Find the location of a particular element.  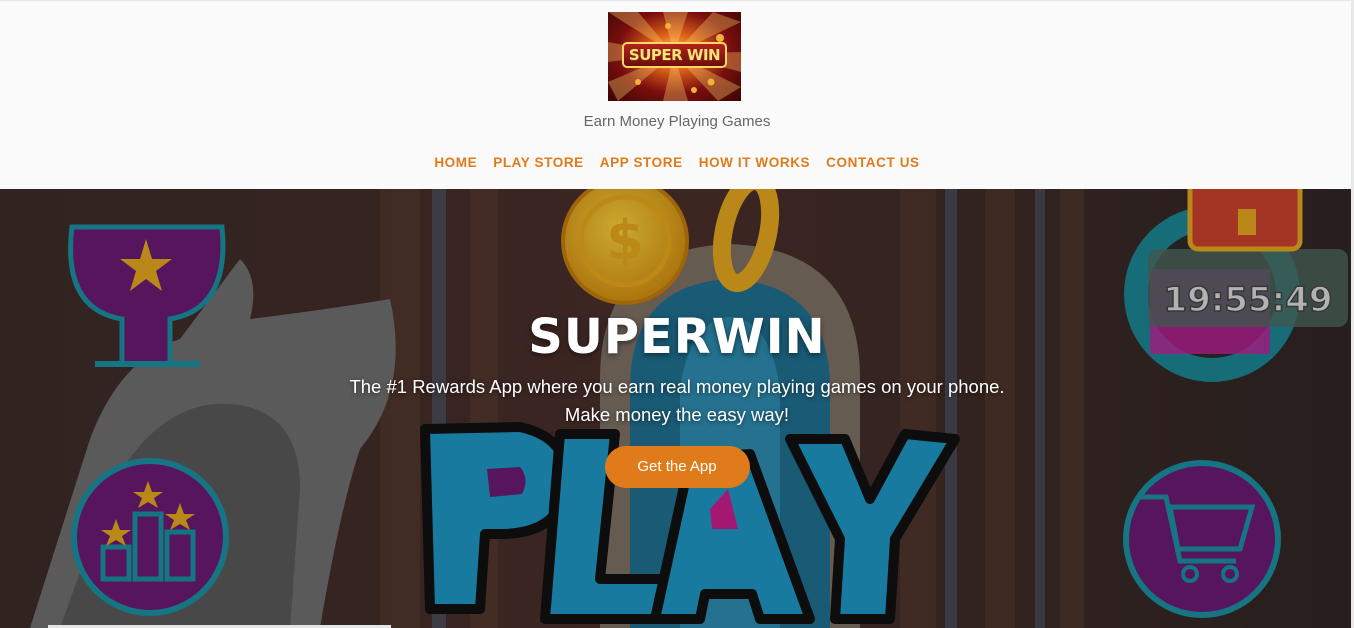

site-logo: SUPER WIN is located at coordinates (674, 56).